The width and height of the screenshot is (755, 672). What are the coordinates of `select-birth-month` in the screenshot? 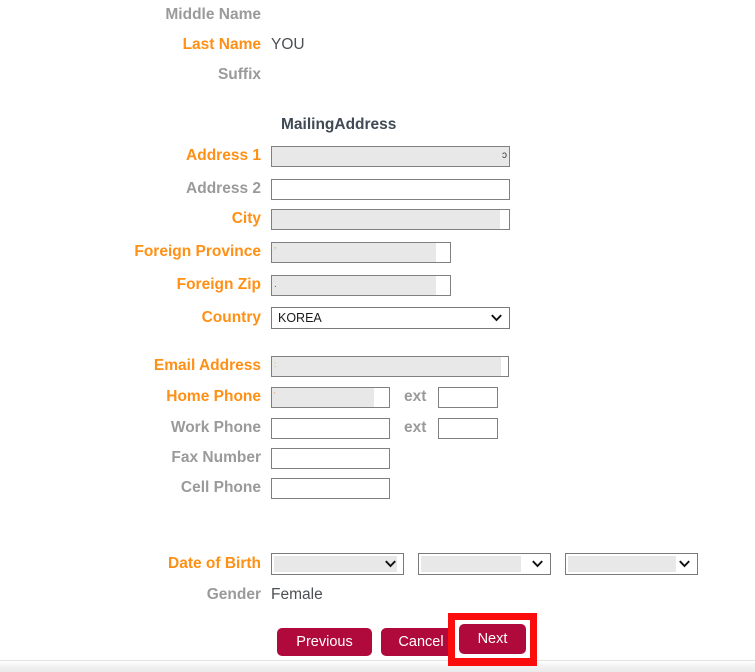 It's located at (337, 564).